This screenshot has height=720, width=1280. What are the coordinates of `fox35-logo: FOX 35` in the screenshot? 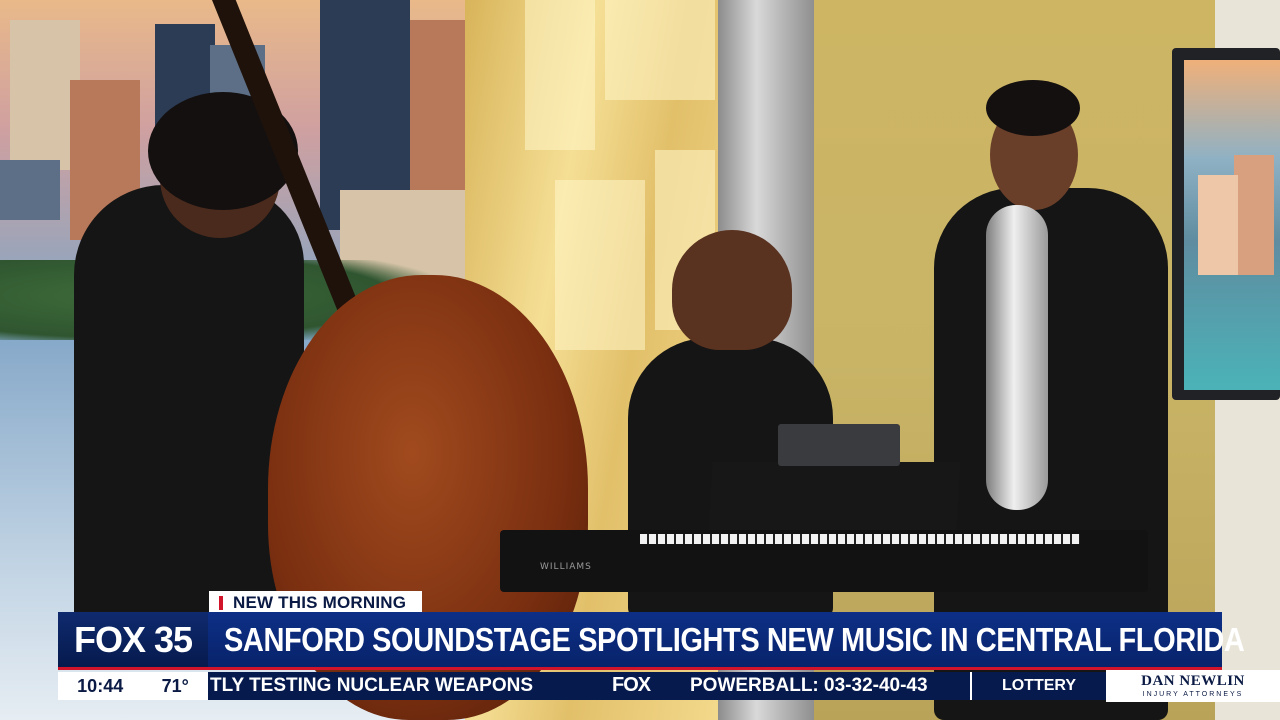 It's located at (133, 641).